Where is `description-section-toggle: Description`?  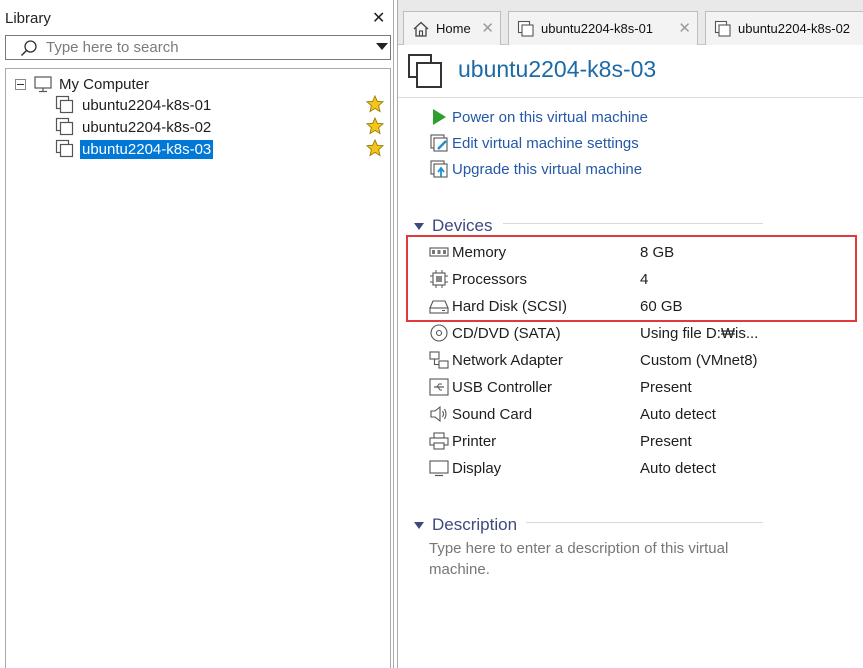
description-section-toggle: Description is located at coordinates (465, 525).